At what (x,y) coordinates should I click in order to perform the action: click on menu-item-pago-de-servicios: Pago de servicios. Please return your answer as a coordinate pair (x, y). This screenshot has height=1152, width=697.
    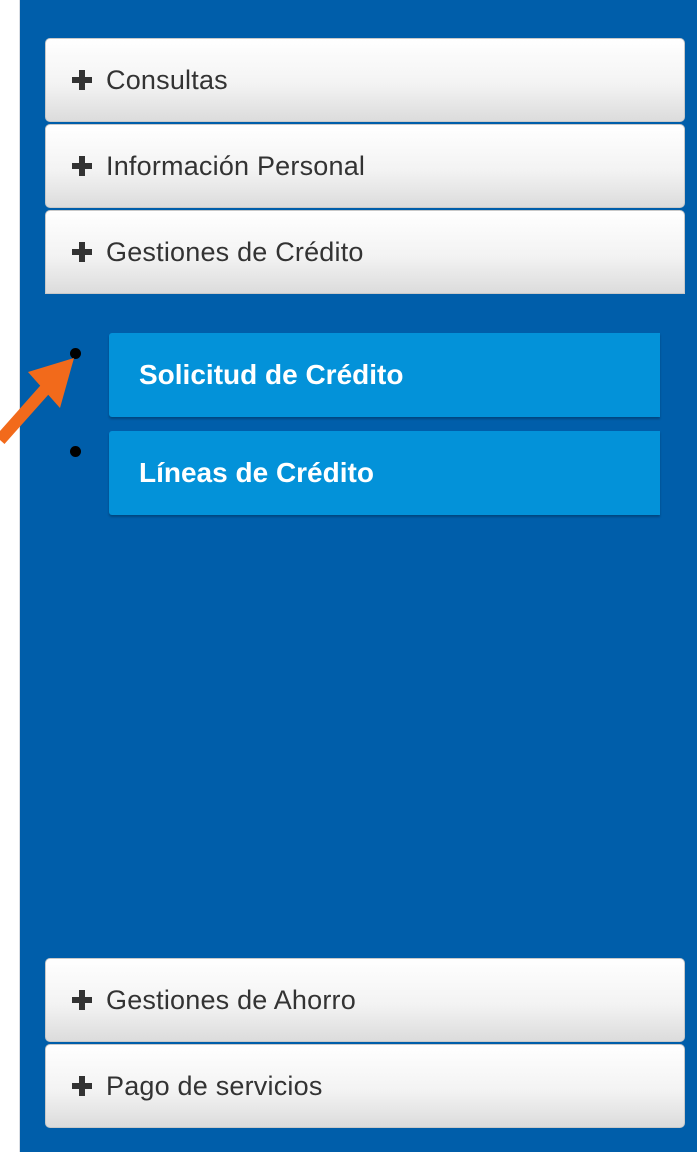
    Looking at the image, I should click on (365, 1086).